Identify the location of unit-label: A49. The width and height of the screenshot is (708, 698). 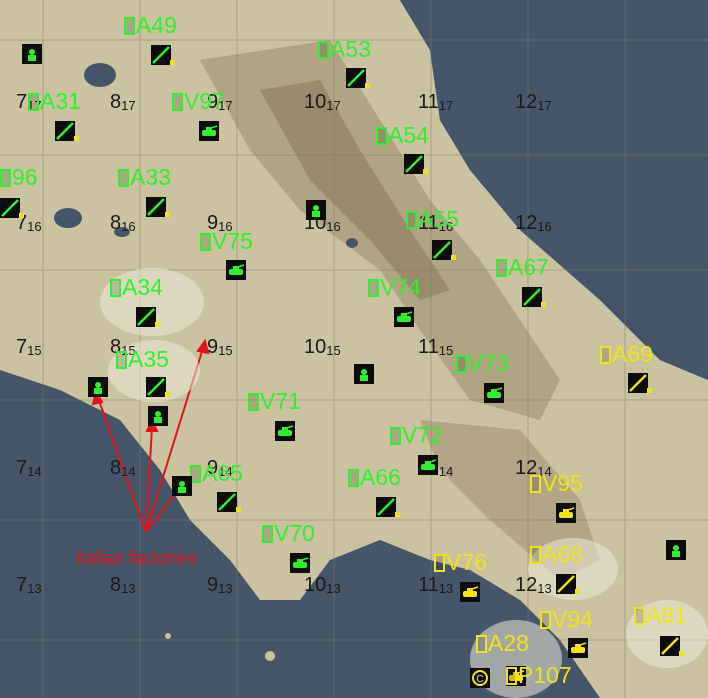
(150, 25).